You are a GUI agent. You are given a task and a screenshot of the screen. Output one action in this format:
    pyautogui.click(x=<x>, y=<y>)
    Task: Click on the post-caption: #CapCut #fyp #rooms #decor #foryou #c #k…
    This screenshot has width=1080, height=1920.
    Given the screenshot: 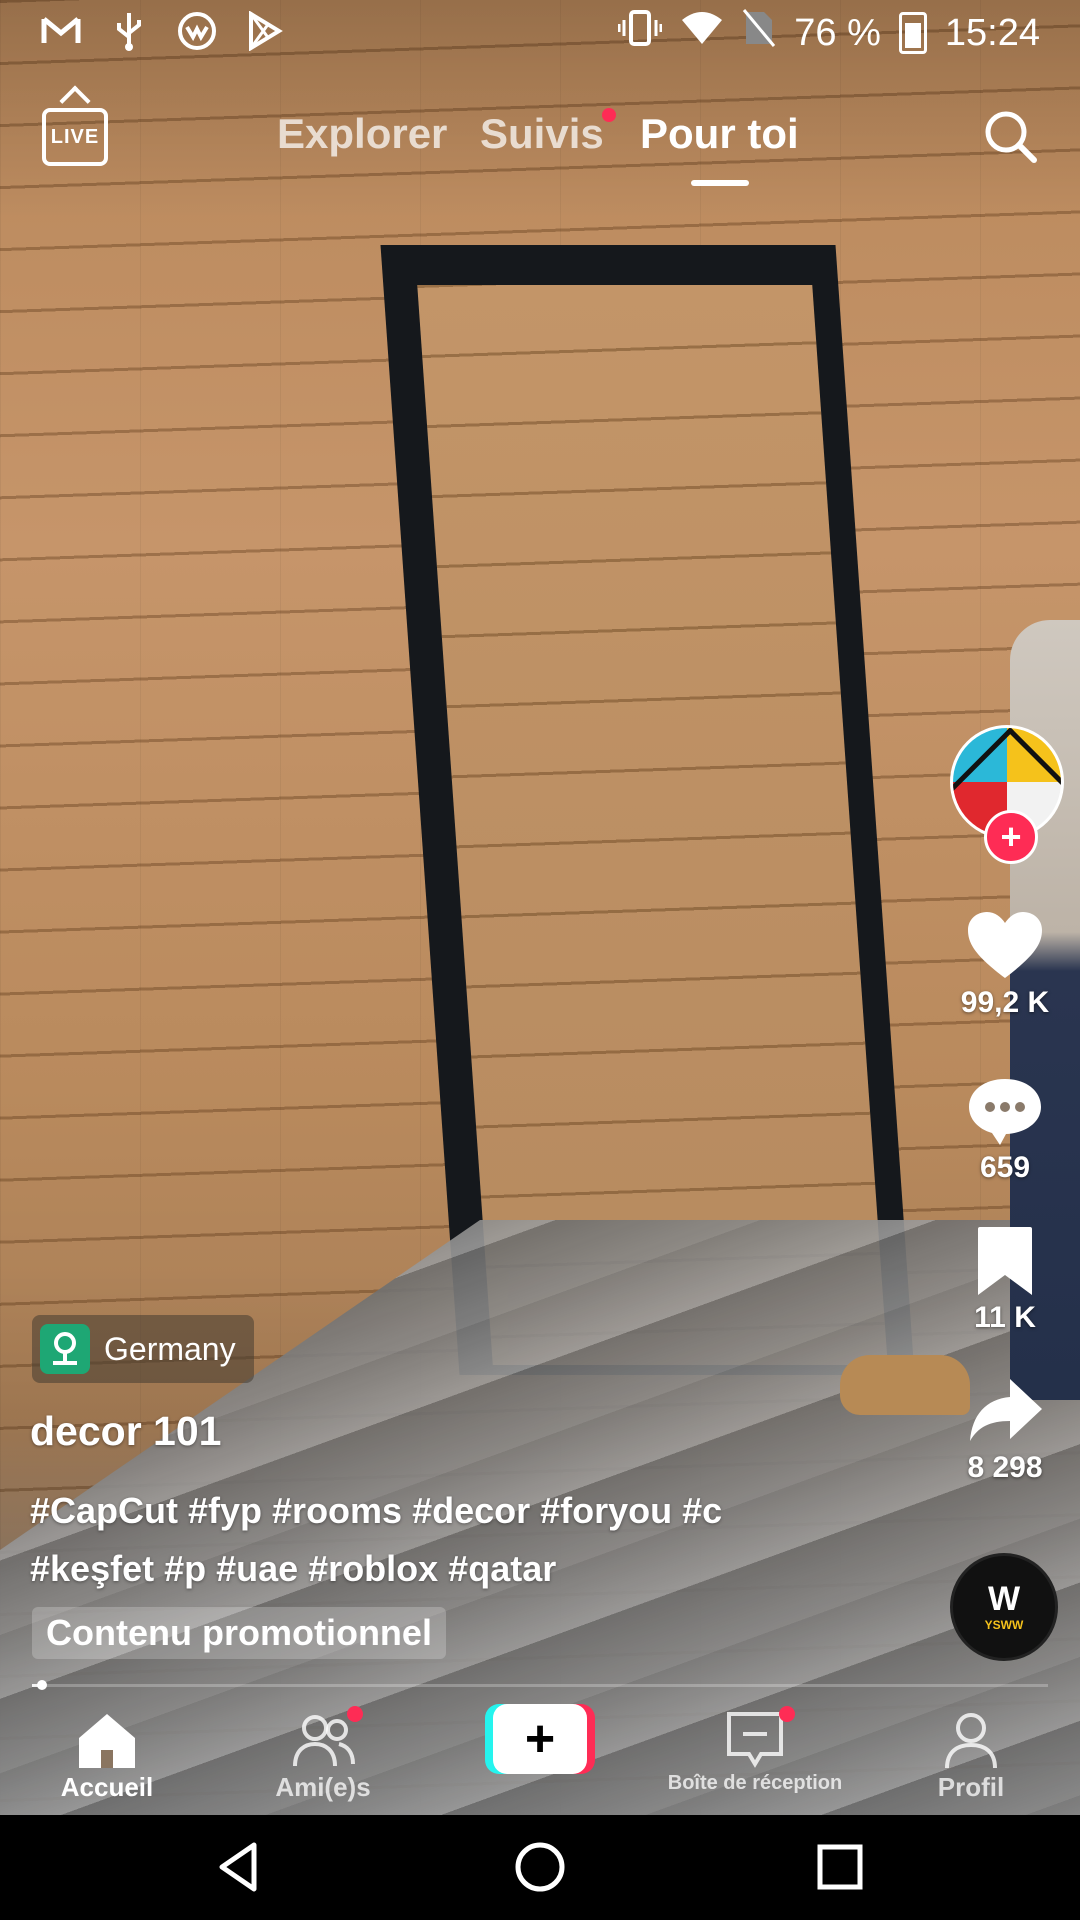 What is the action you would take?
    pyautogui.click(x=410, y=1540)
    